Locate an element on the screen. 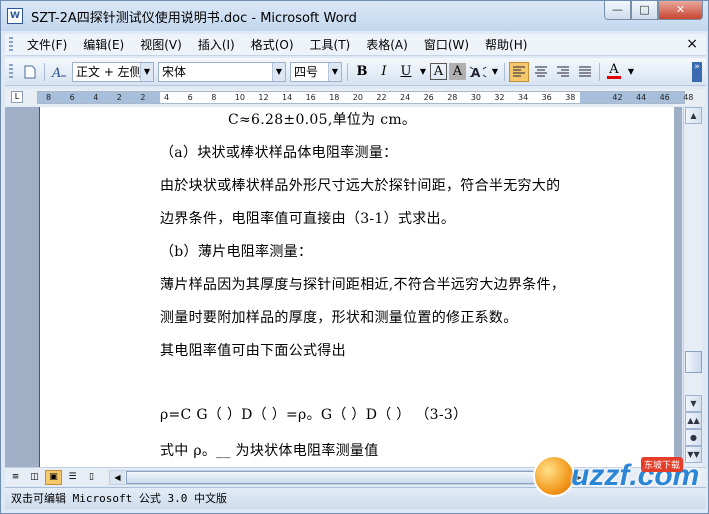 This screenshot has height=514, width=709. formula-object: ρ=C G（ ）D（ ）=ρ。G（ ）D（ ） （3-3） is located at coordinates (313, 414).